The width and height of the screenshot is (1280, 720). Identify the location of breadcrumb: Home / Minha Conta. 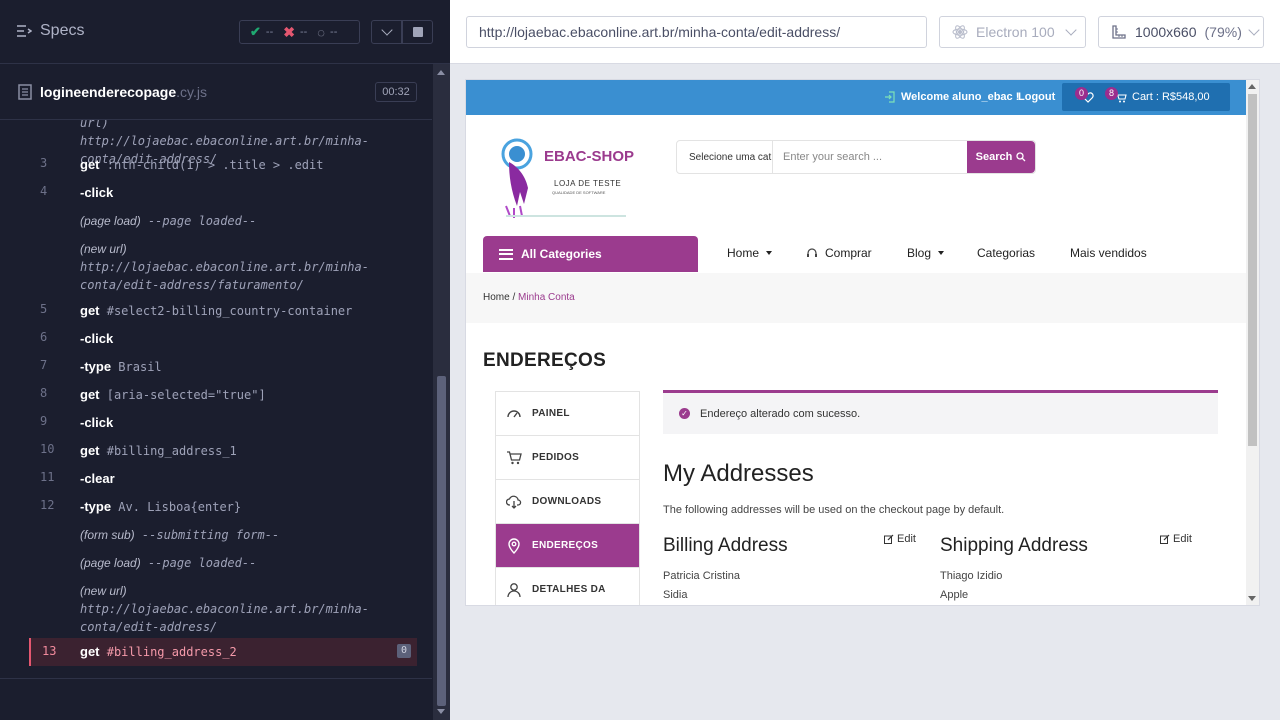
(529, 297).